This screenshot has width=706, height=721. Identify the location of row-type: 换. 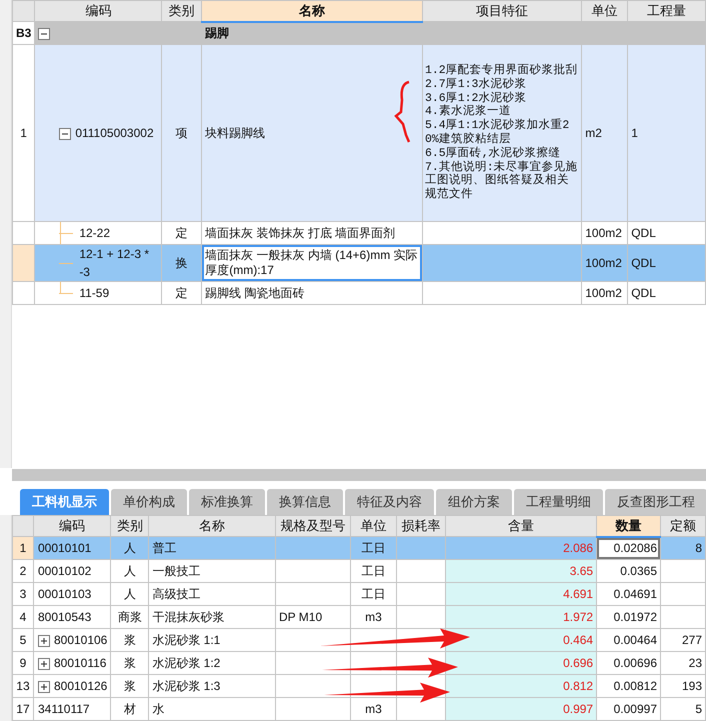
(182, 263).